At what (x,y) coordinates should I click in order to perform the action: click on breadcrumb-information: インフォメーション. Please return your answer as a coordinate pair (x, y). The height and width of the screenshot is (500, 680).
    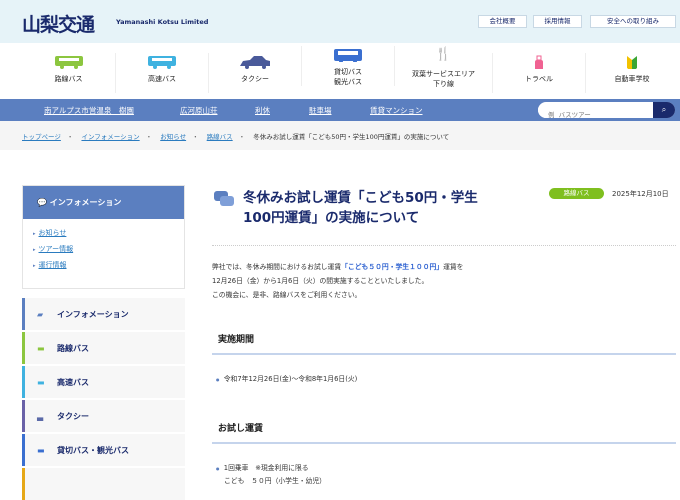
    Looking at the image, I should click on (110, 137).